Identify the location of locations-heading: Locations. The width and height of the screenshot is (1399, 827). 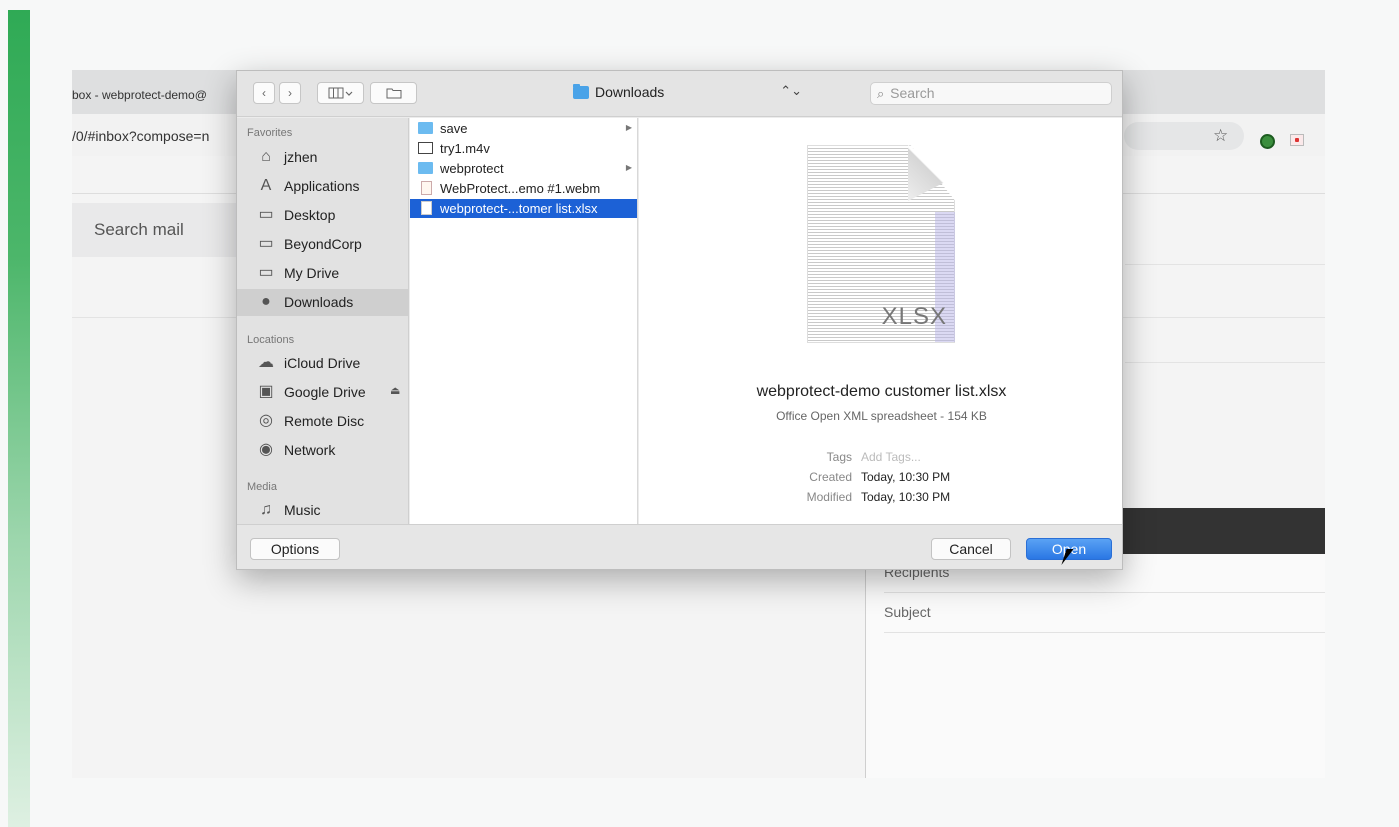
(271, 340).